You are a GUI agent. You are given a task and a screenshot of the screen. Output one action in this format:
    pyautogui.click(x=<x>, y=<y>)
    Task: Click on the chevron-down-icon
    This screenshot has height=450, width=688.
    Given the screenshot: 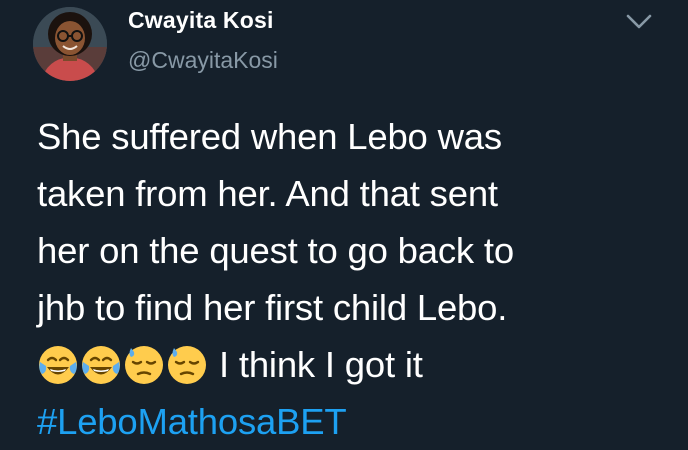 What is the action you would take?
    pyautogui.click(x=639, y=22)
    